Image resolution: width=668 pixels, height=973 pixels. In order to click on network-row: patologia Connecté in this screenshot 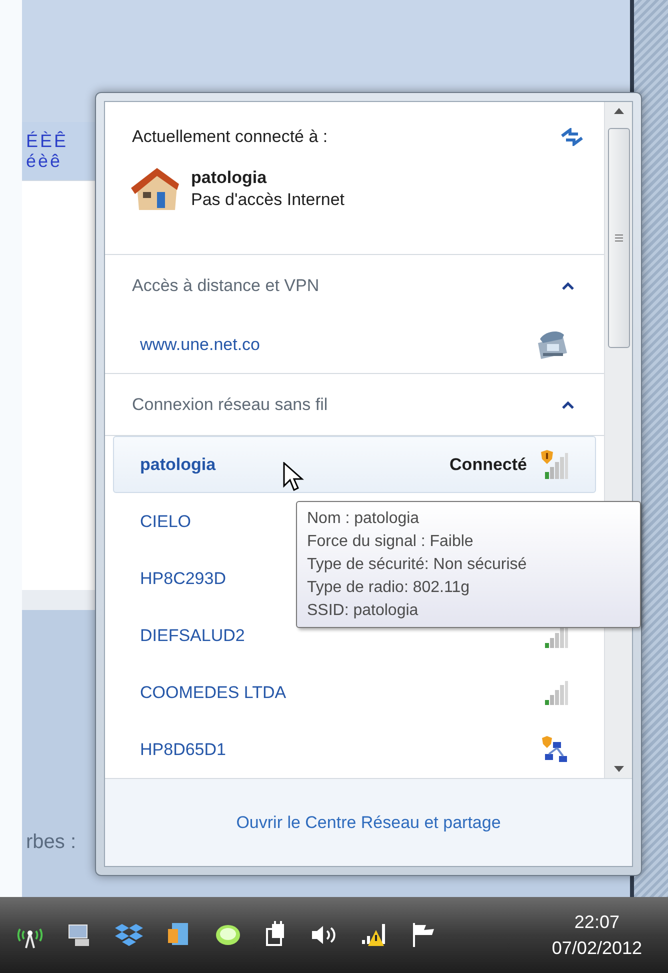, I will do `click(354, 464)`.